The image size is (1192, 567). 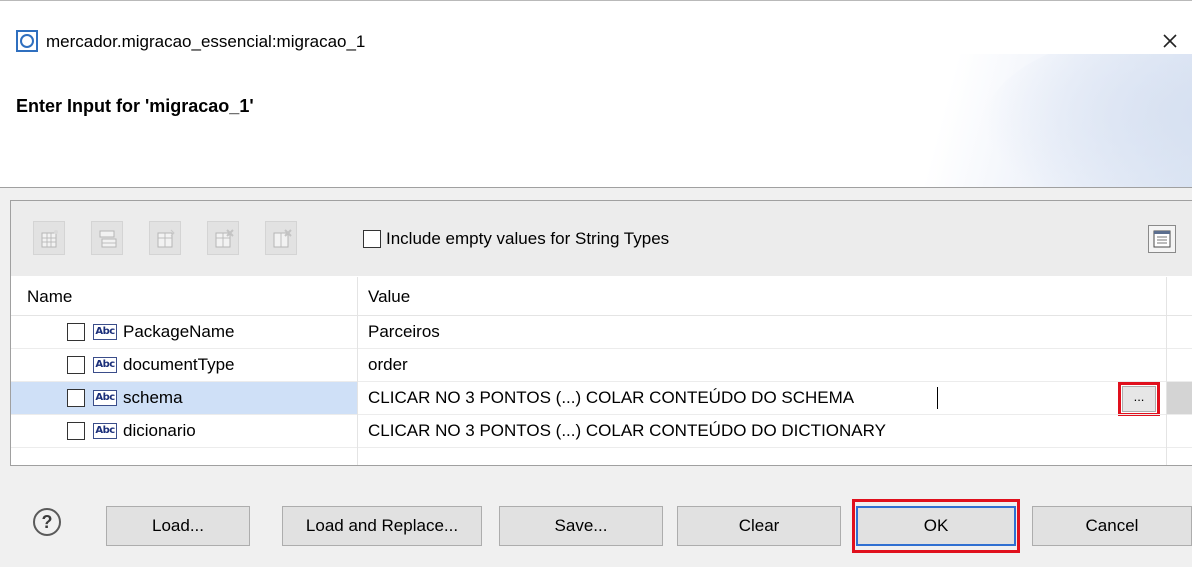 I want to click on param-name: documentType, so click(x=179, y=364).